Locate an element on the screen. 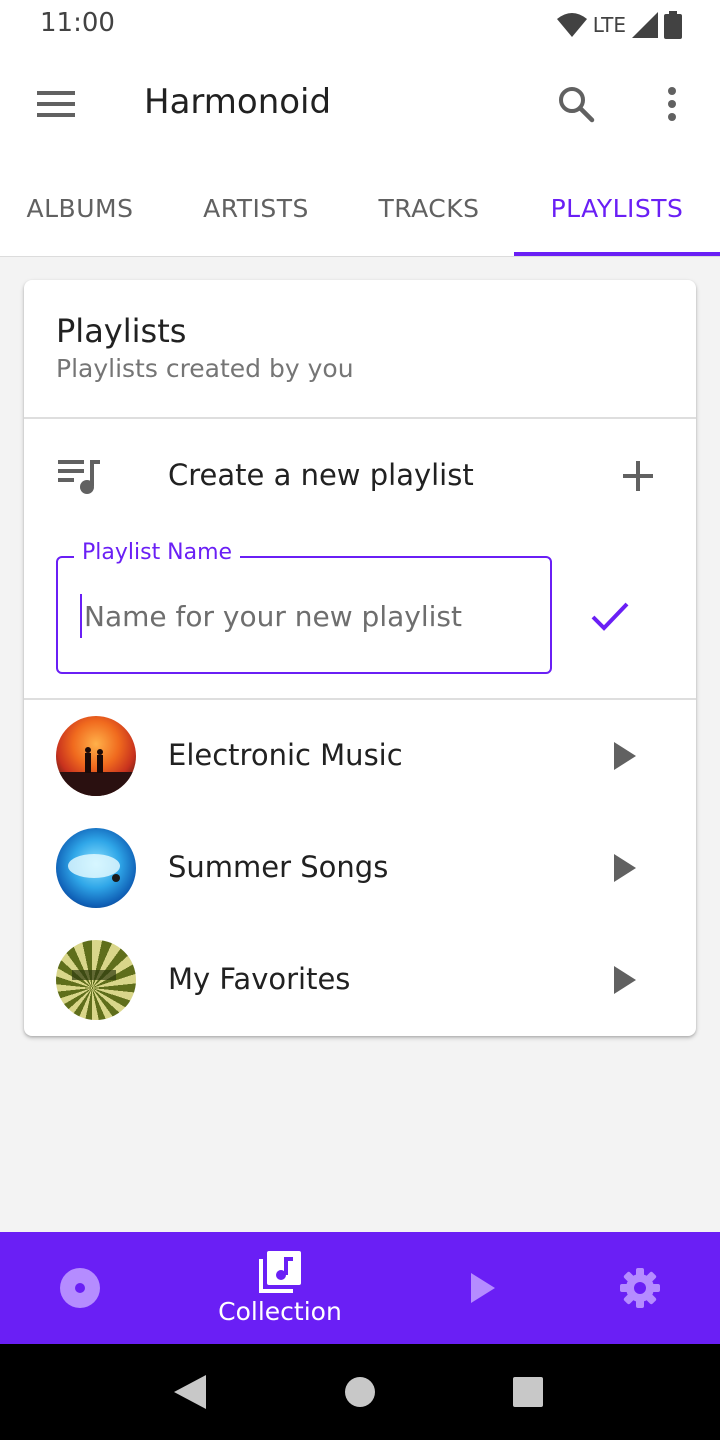 The height and width of the screenshot is (1440, 720). recents-square-icon is located at coordinates (528, 1392).